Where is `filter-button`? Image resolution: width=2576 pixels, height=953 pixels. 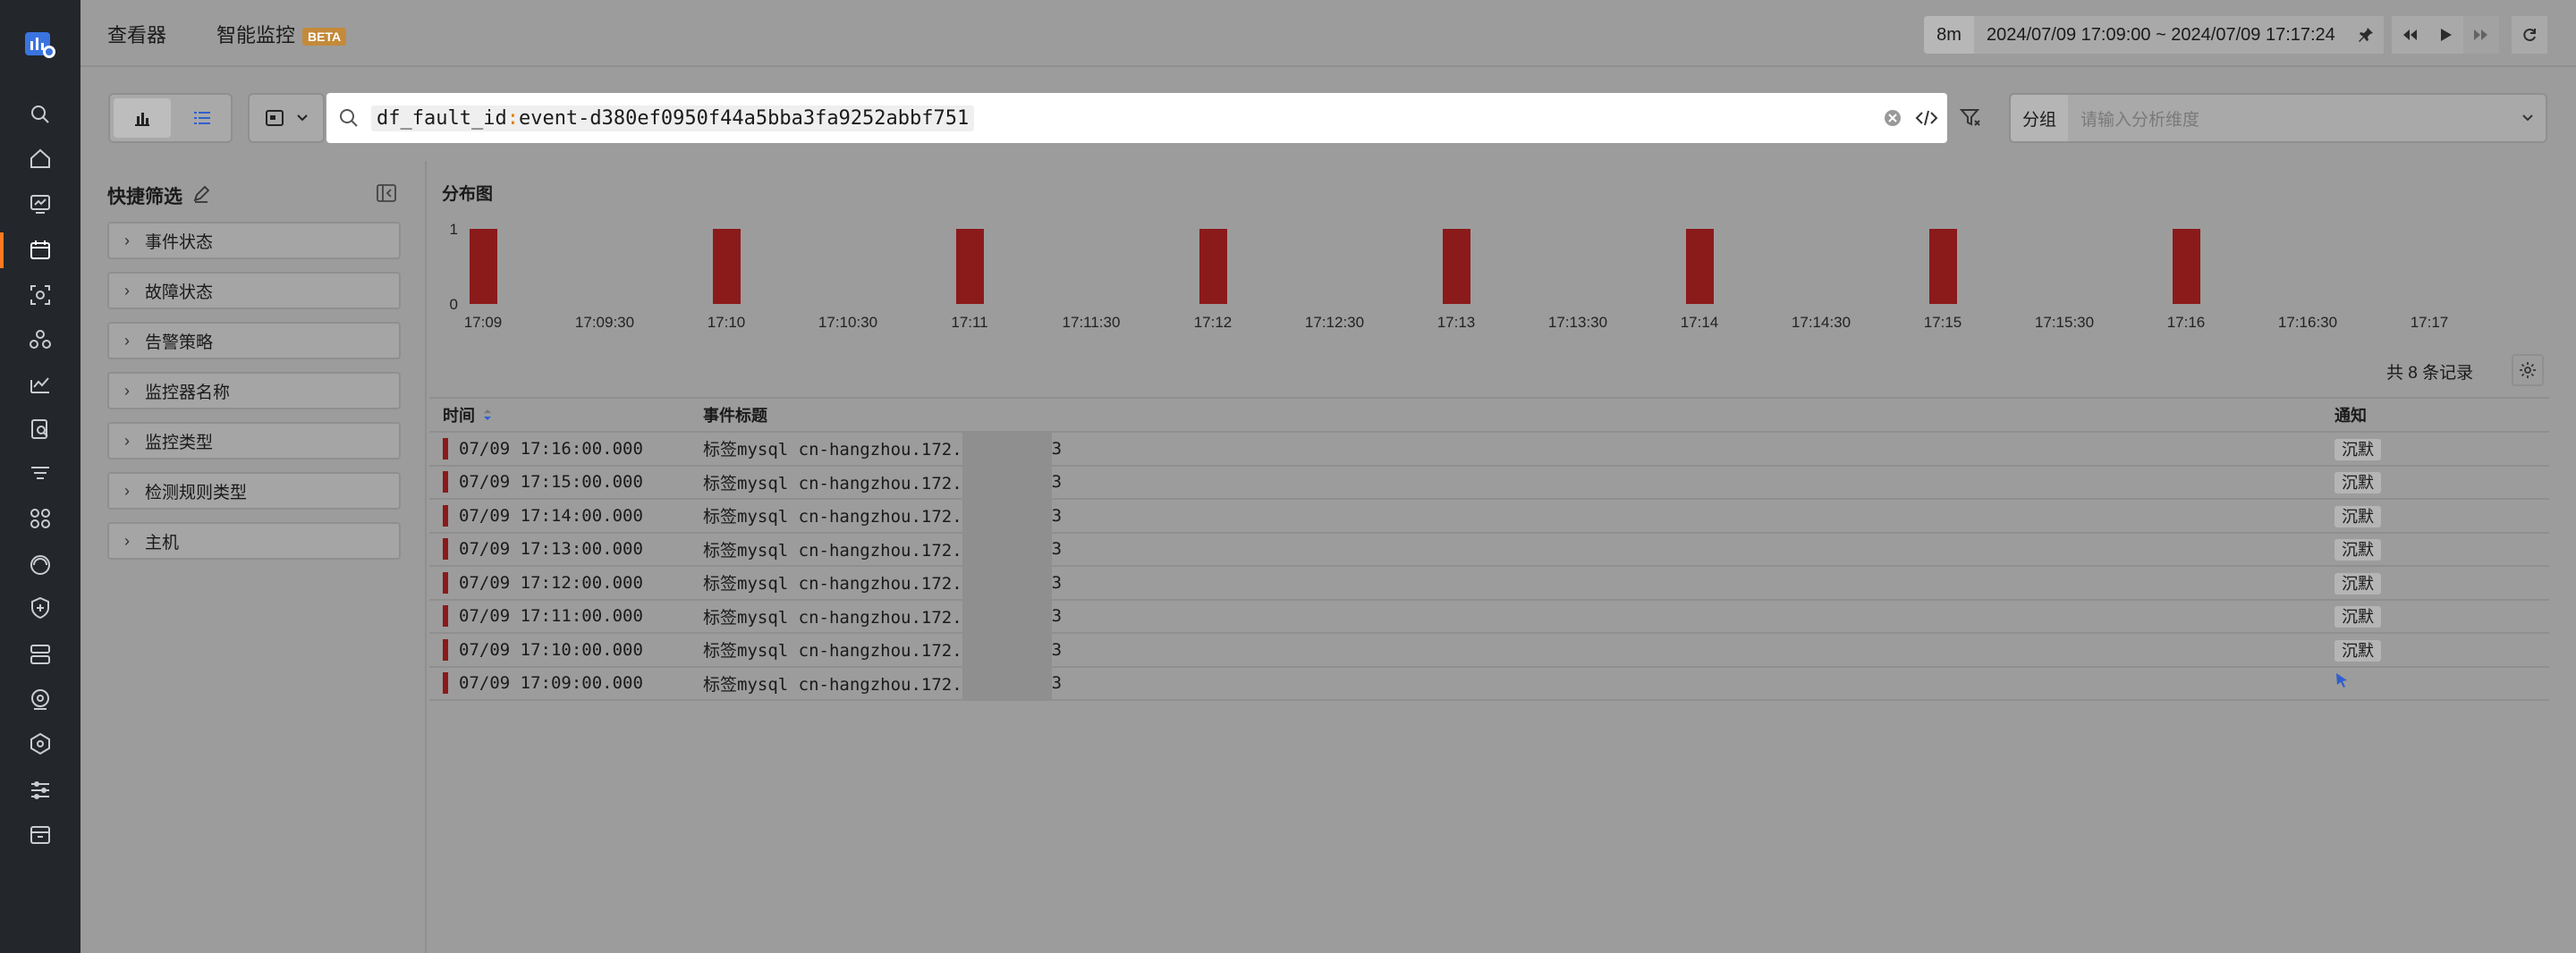
filter-button is located at coordinates (1970, 118).